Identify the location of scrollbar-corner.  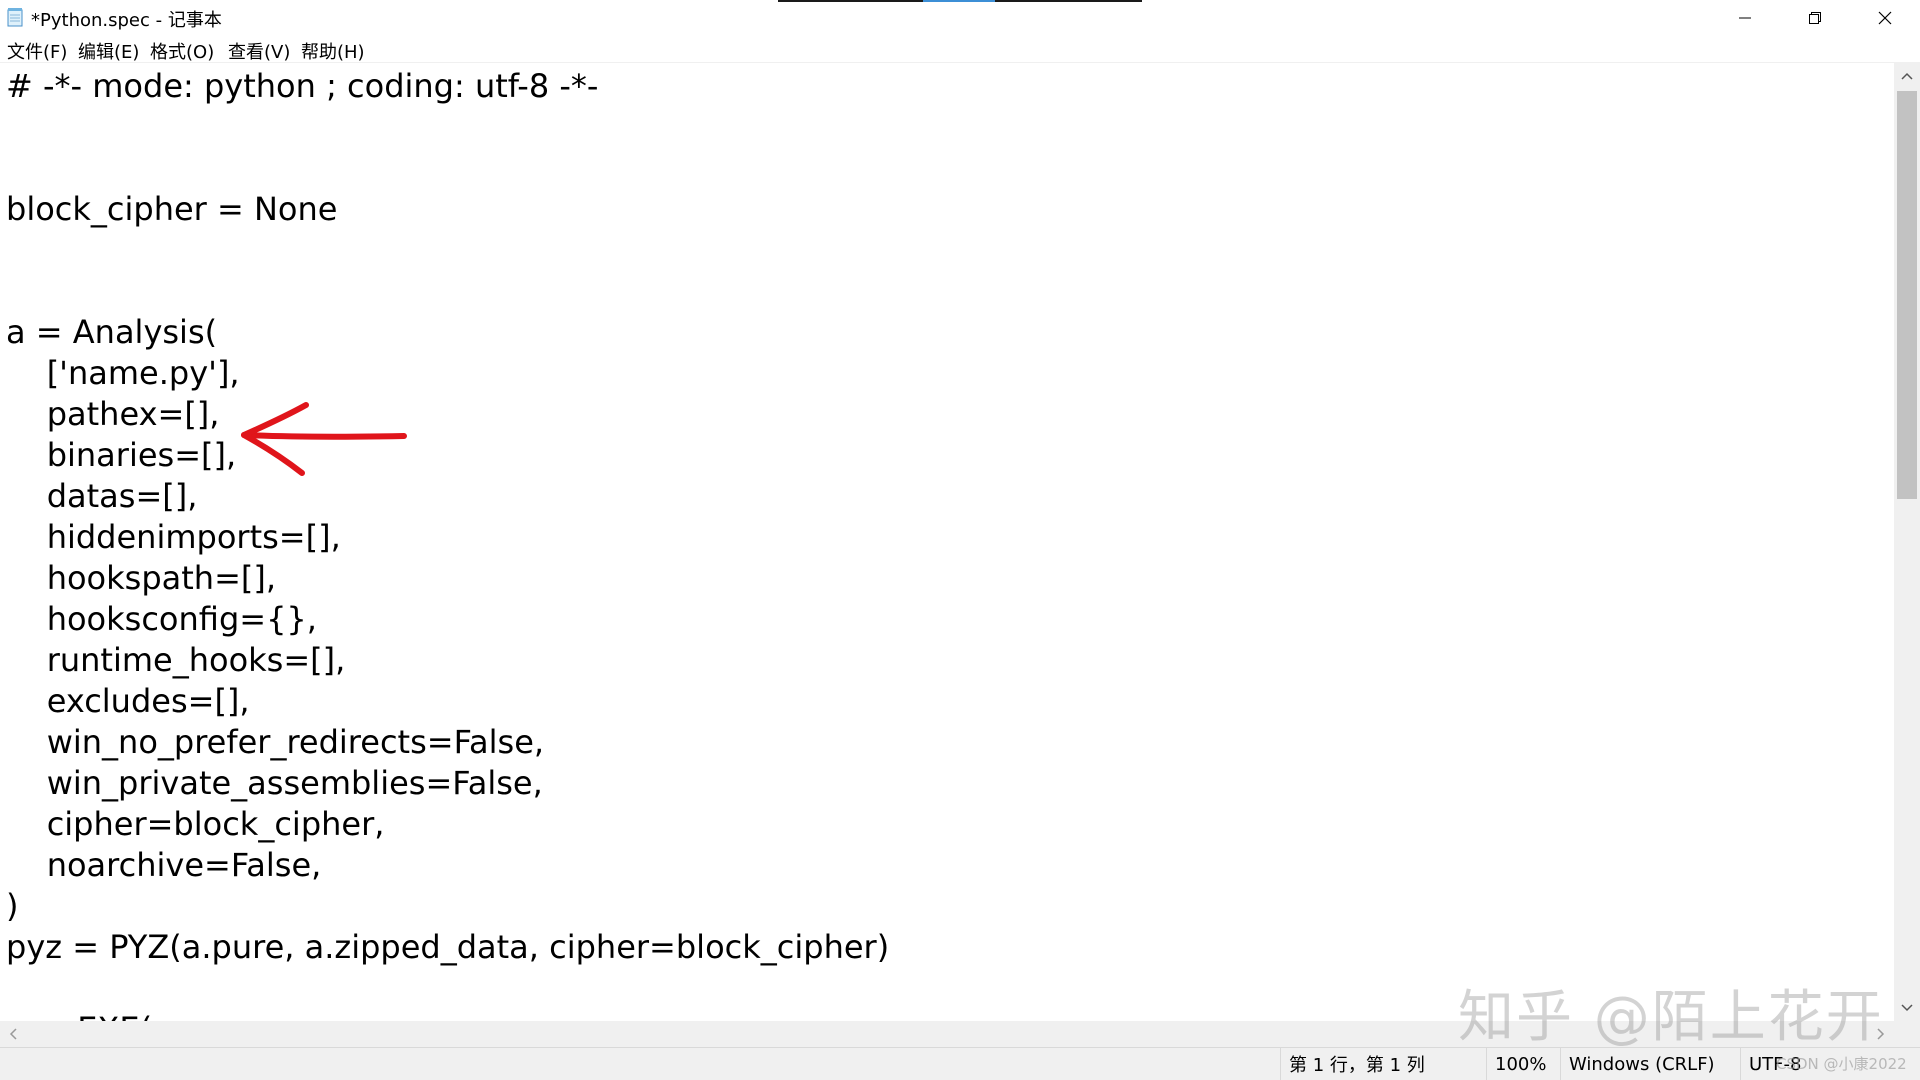
(1907, 1034).